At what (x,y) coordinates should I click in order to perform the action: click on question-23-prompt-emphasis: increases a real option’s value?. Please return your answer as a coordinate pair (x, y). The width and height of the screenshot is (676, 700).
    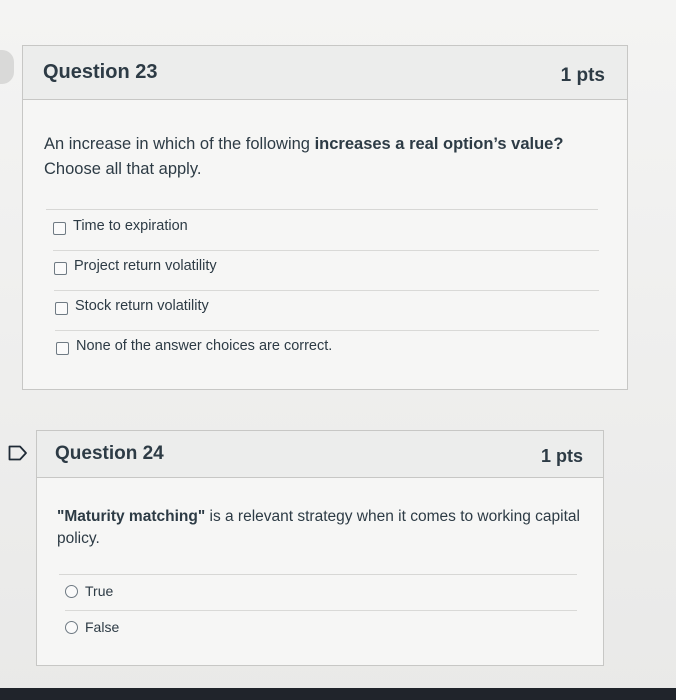
    Looking at the image, I should click on (439, 144).